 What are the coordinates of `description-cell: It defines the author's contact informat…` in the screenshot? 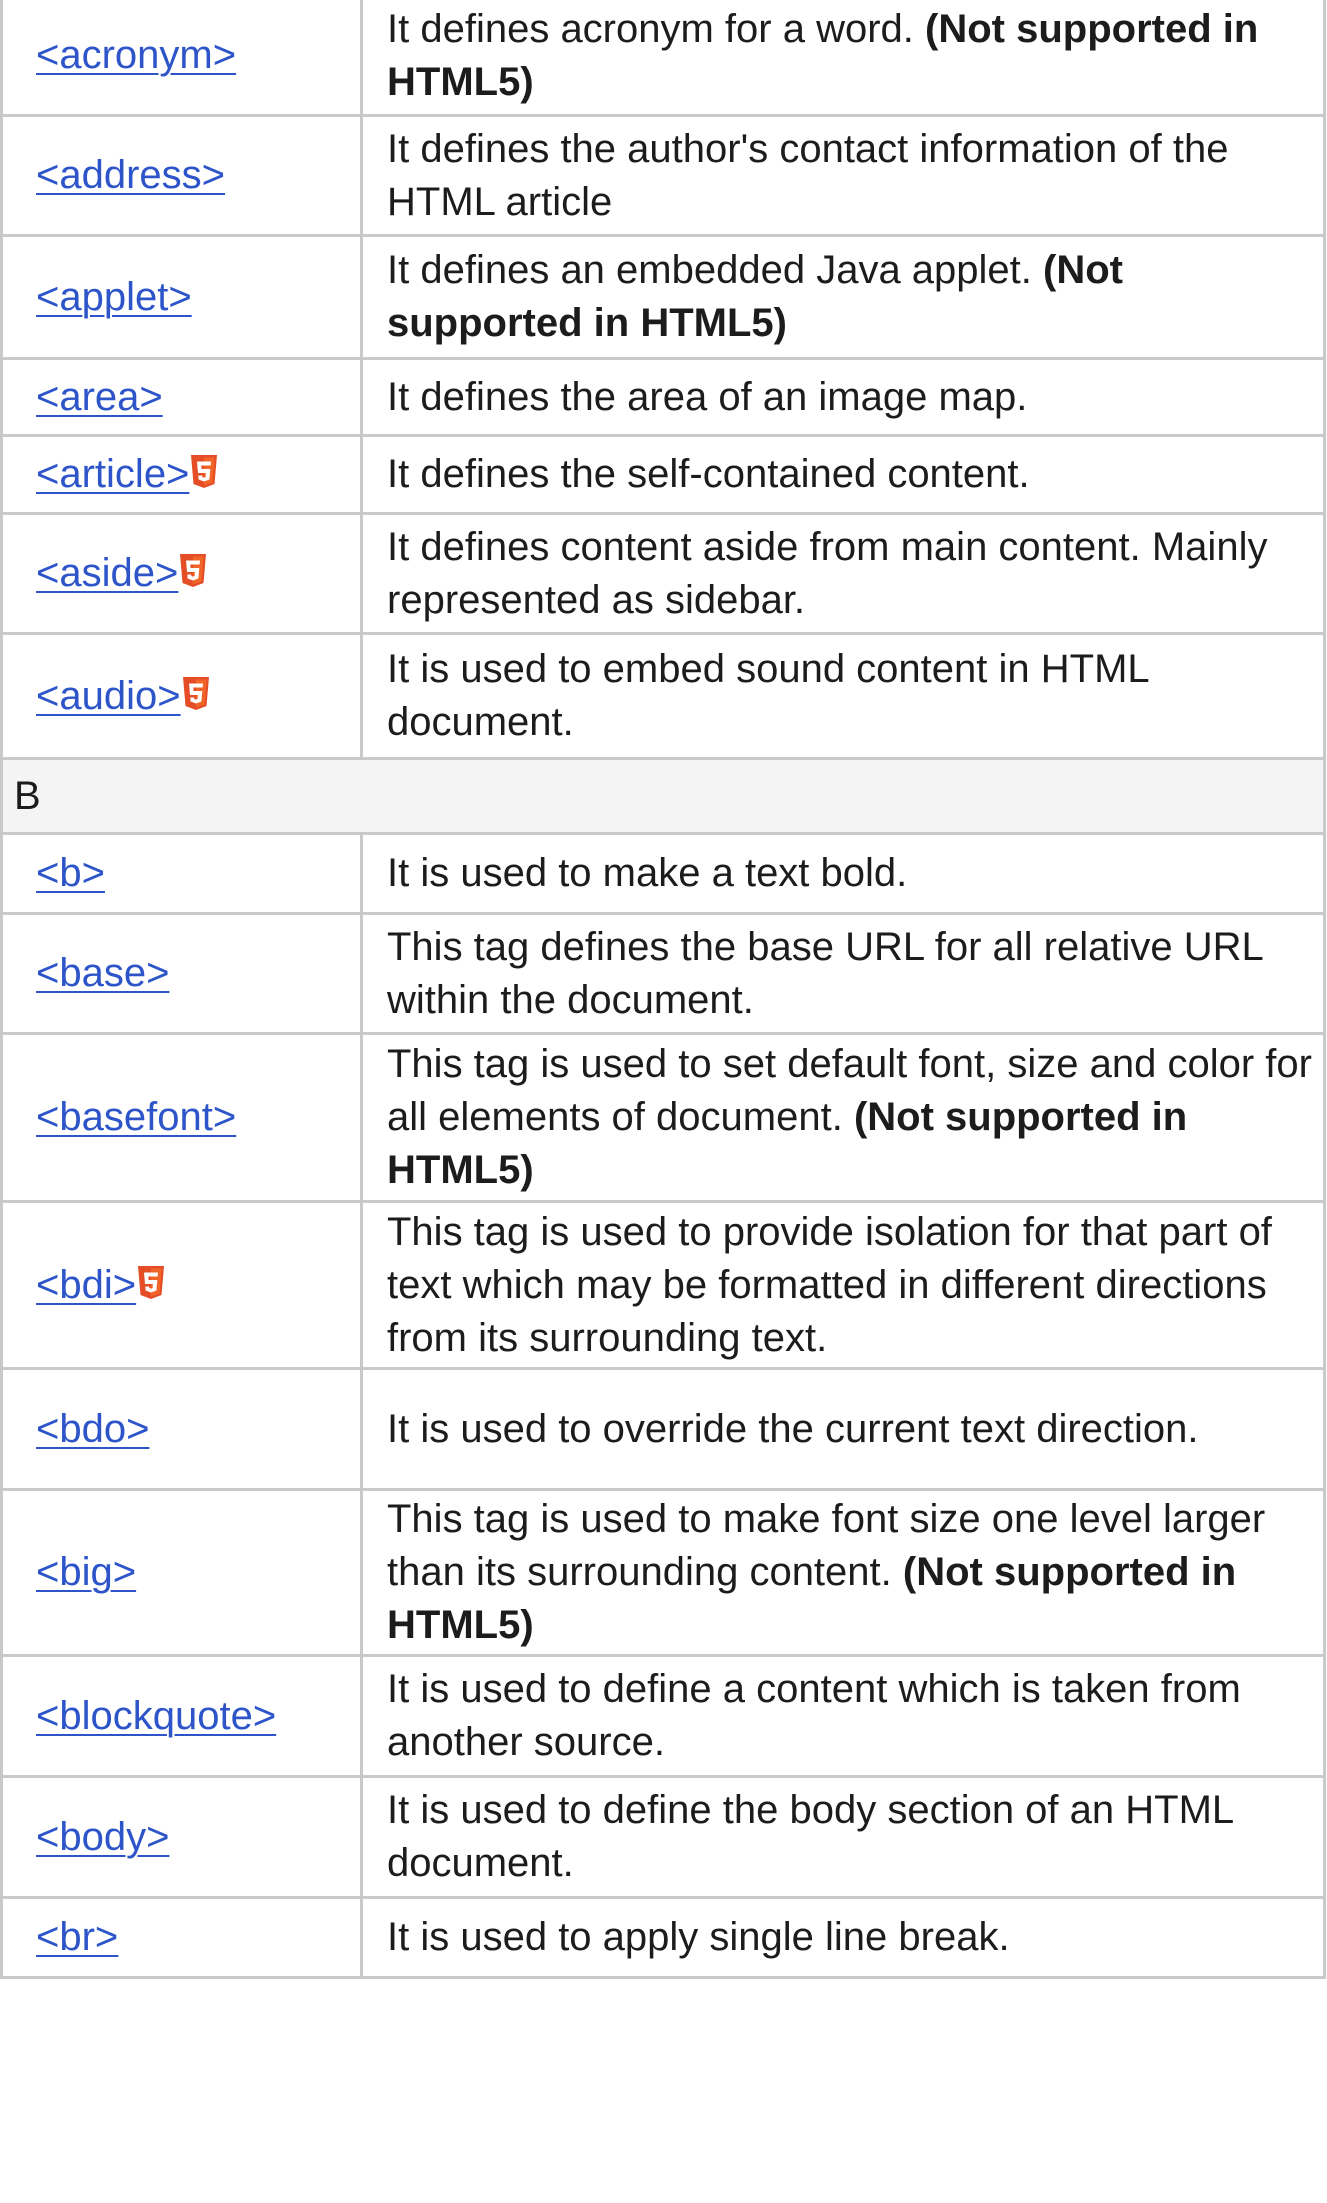 It's located at (843, 175).